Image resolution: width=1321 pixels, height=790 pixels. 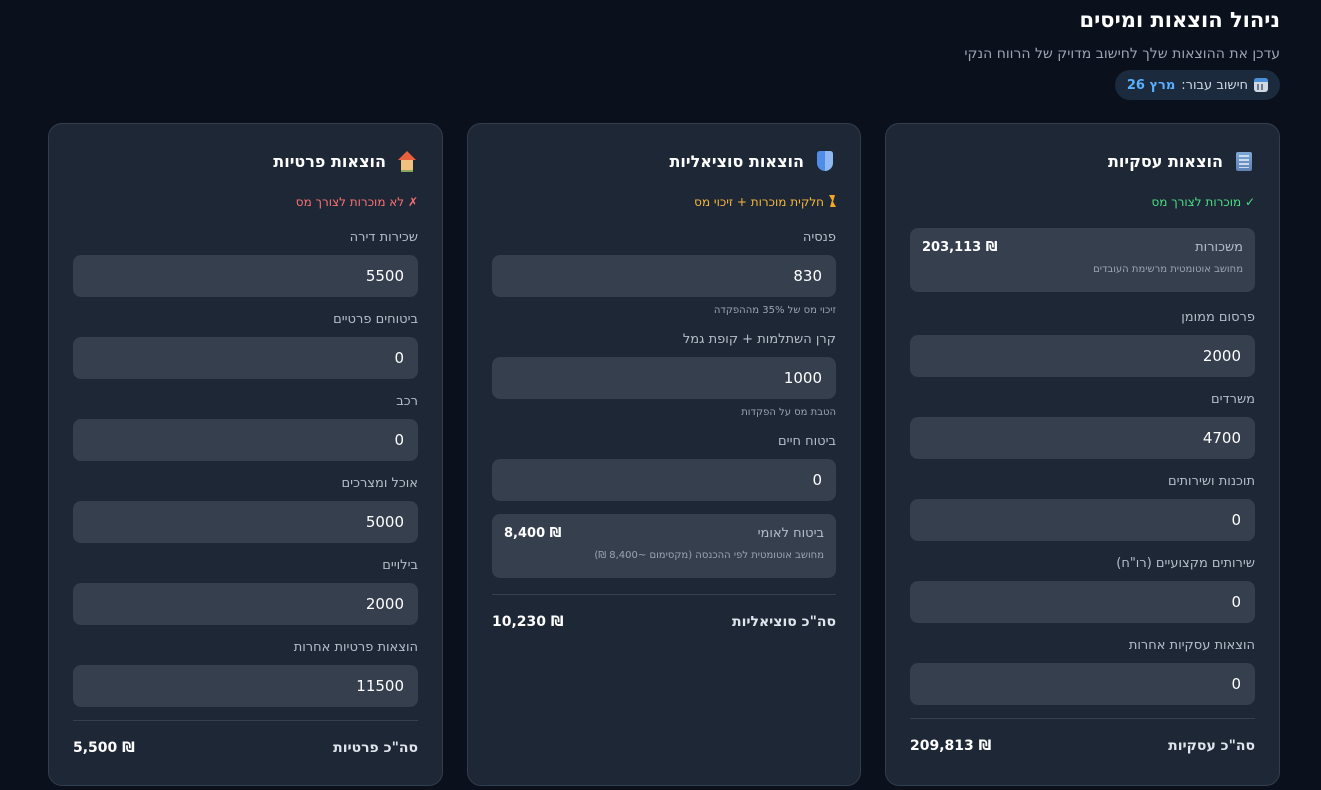 I want to click on pension-input, so click(x=664, y=276).